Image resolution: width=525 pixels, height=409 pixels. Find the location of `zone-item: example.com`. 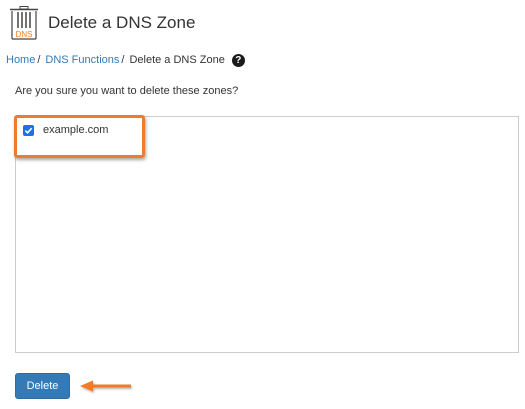

zone-item: example.com is located at coordinates (65, 130).